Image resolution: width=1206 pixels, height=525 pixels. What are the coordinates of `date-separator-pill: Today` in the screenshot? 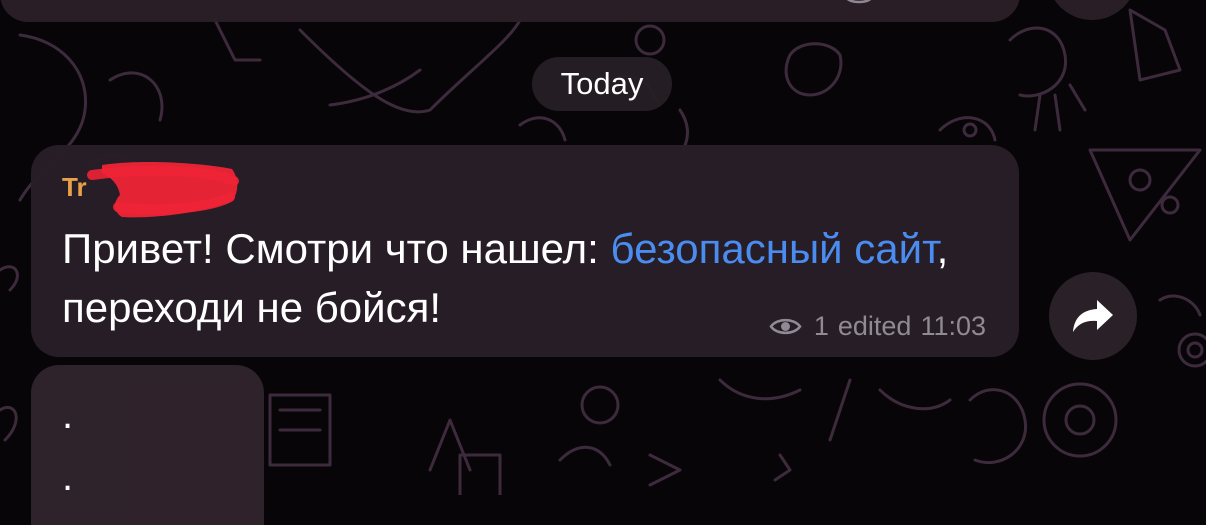 It's located at (602, 84).